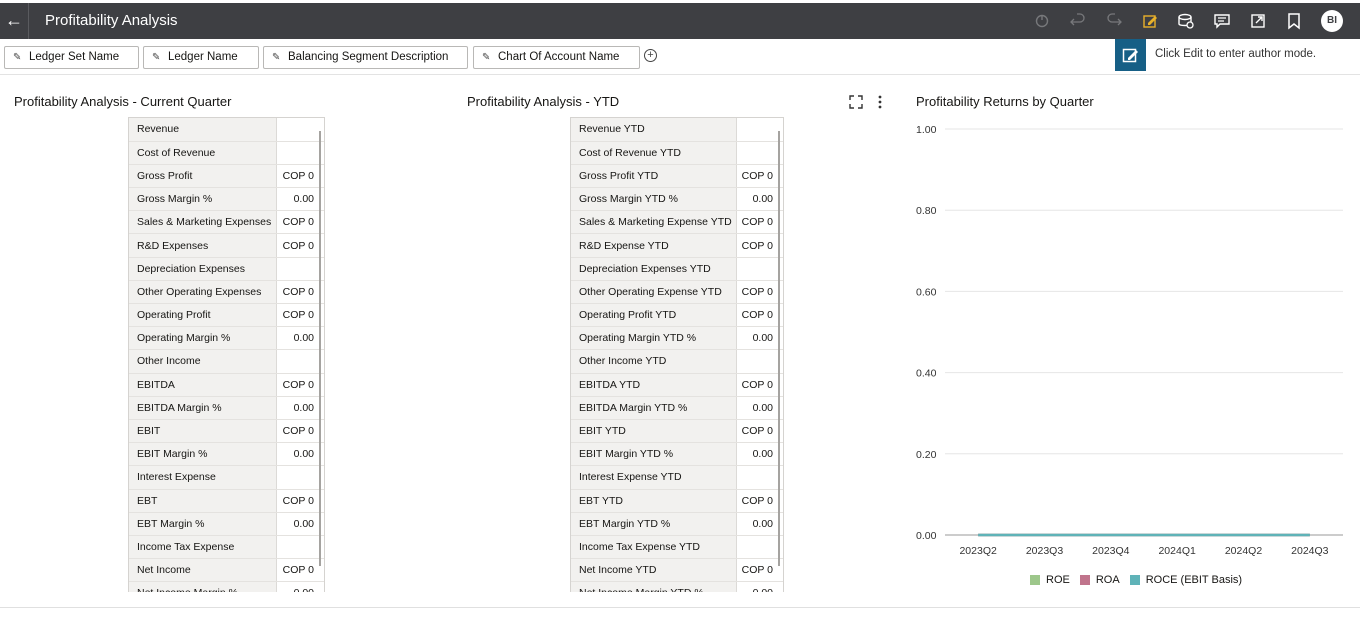 This screenshot has height=635, width=1360. Describe the element at coordinates (1258, 21) in the screenshot. I see `export-icon` at that location.